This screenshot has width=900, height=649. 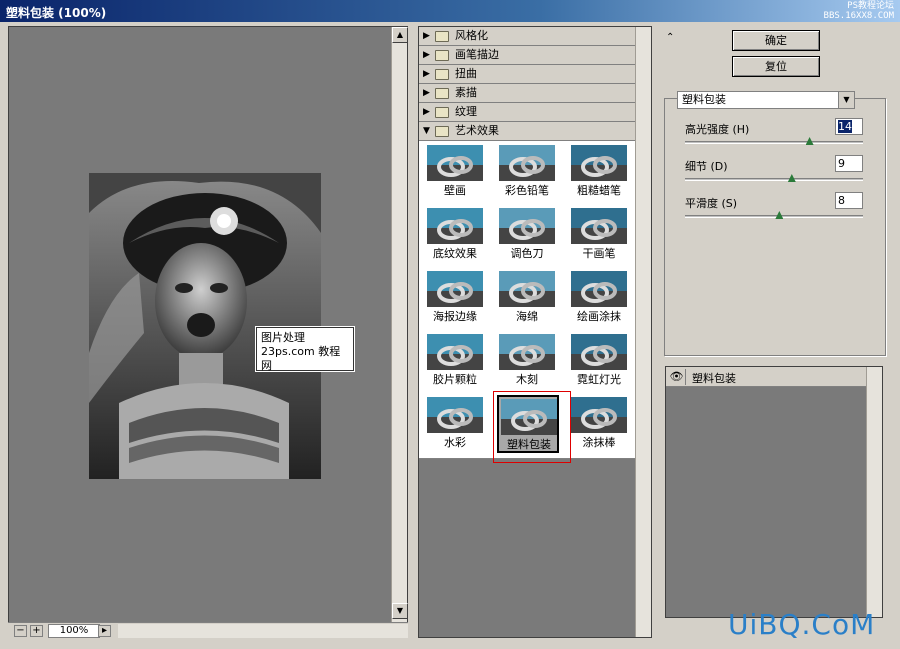 I want to click on filter-thumbnail: 涂抹棒, so click(x=600, y=424).